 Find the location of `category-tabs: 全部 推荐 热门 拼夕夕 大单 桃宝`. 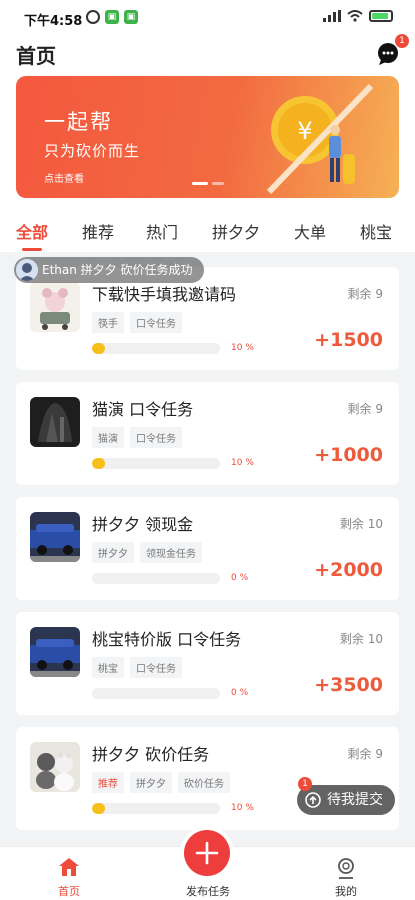

category-tabs: 全部 推荐 热门 拼夕夕 大单 桃宝 is located at coordinates (207, 228).